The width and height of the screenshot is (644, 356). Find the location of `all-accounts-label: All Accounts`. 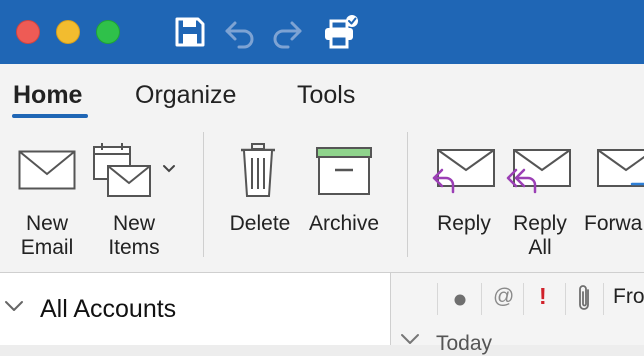

all-accounts-label: All Accounts is located at coordinates (108, 309).